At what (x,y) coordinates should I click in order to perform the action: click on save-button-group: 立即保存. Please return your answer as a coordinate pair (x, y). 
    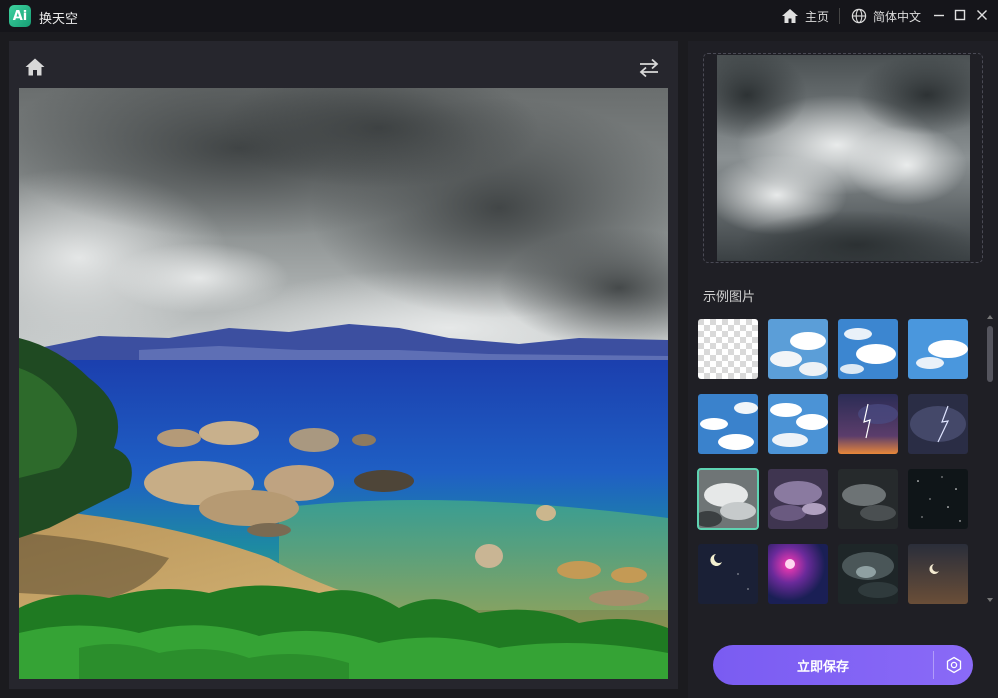
    Looking at the image, I should click on (843, 665).